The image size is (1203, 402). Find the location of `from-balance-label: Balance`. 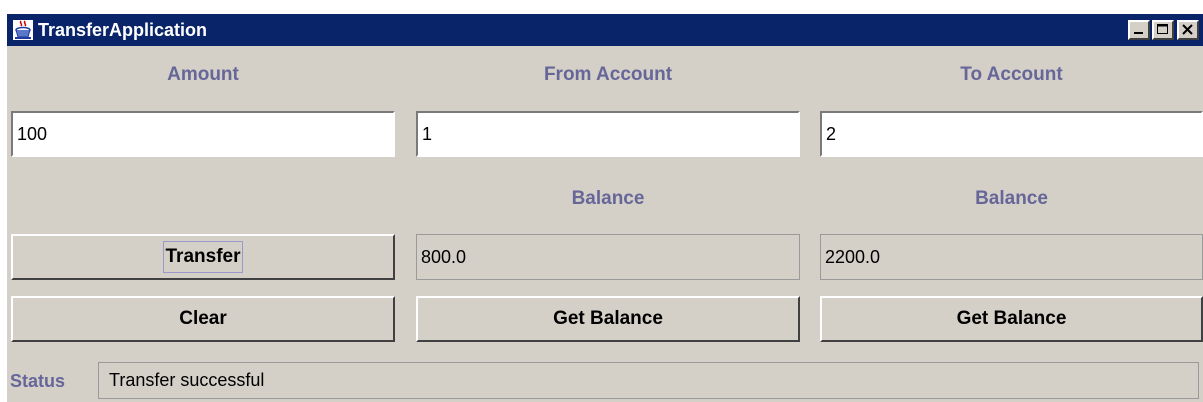

from-balance-label: Balance is located at coordinates (608, 198).